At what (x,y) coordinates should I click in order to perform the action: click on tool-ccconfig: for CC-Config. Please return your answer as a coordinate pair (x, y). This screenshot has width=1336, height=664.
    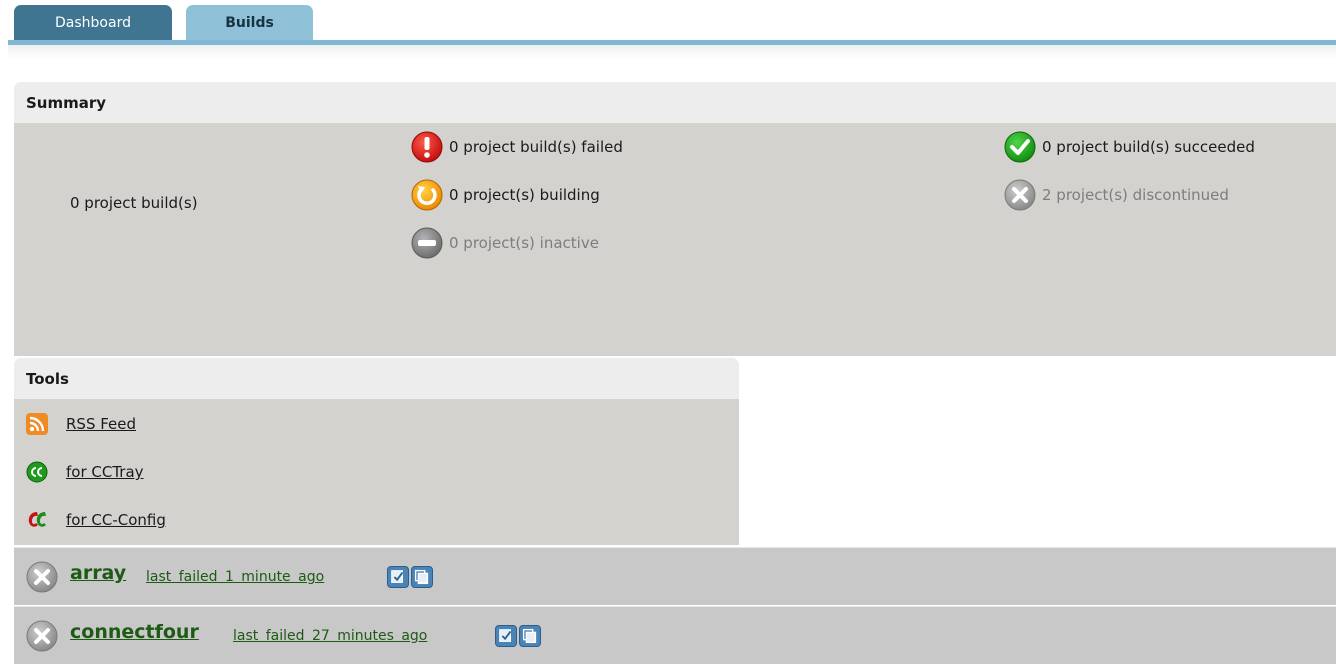
    Looking at the image, I should click on (96, 520).